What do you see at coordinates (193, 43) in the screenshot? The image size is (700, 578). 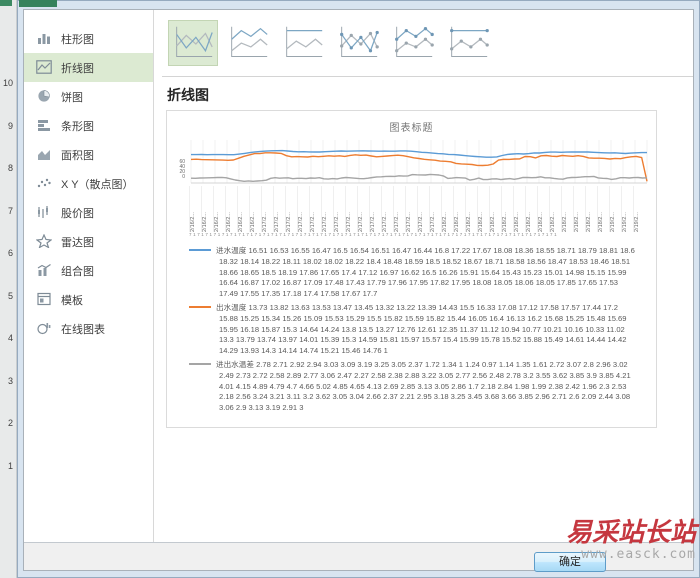 I see `chart-subtype-line` at bounding box center [193, 43].